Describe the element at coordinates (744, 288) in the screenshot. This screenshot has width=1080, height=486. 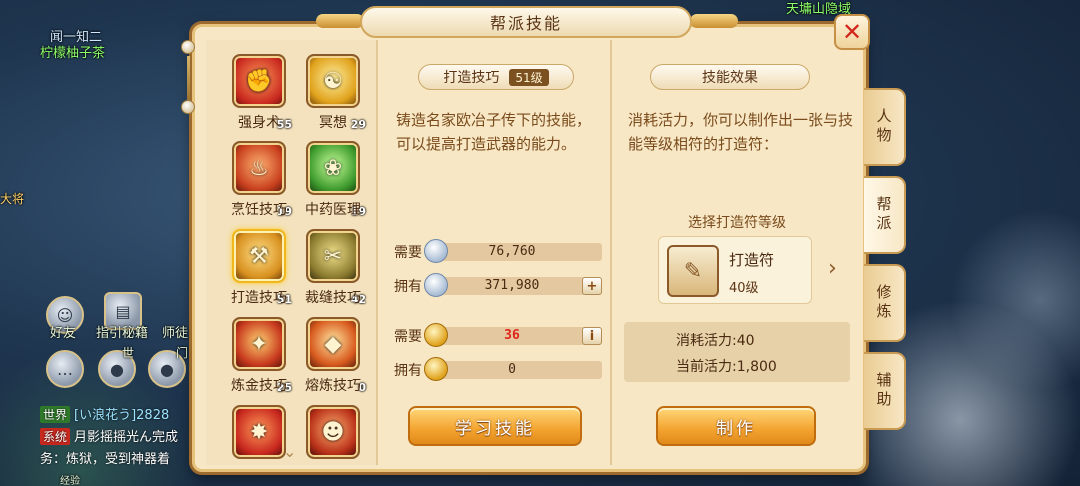
I see `item-level: 40级` at that location.